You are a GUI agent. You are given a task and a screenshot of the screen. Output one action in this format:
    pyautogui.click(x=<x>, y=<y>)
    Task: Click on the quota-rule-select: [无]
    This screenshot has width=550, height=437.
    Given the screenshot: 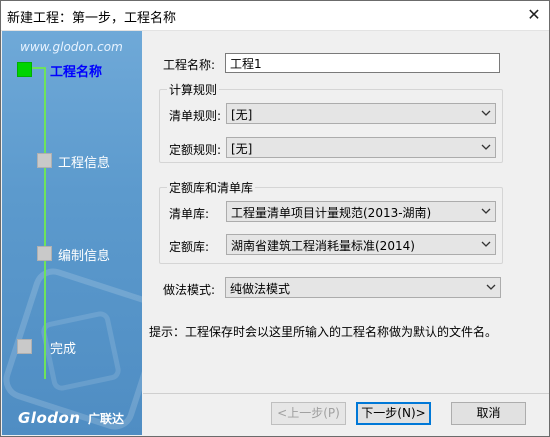 What is the action you would take?
    pyautogui.click(x=361, y=147)
    